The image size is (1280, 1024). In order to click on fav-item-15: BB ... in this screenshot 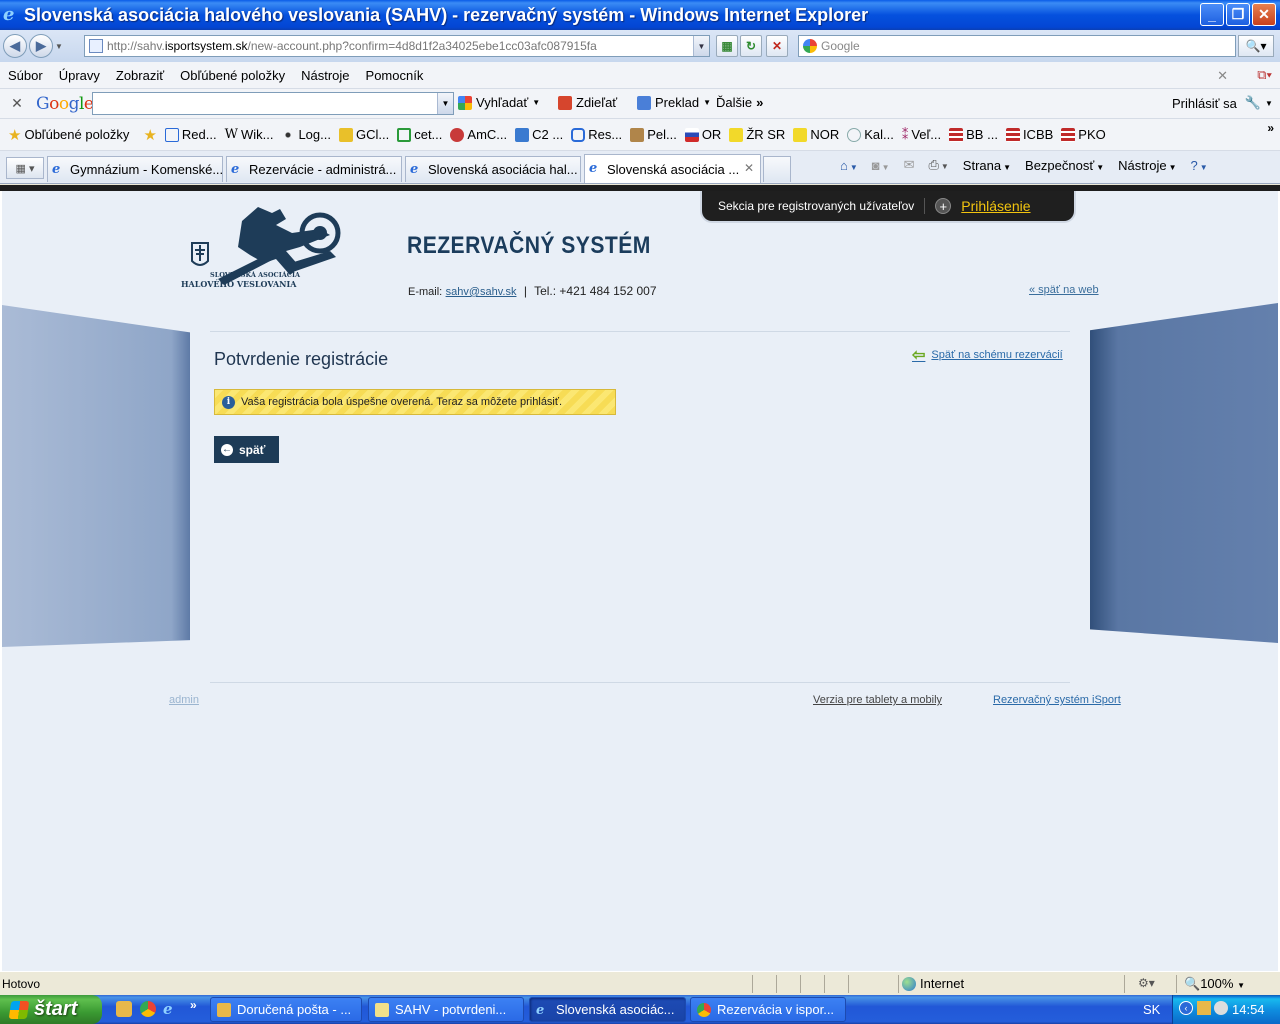, I will do `click(973, 134)`.